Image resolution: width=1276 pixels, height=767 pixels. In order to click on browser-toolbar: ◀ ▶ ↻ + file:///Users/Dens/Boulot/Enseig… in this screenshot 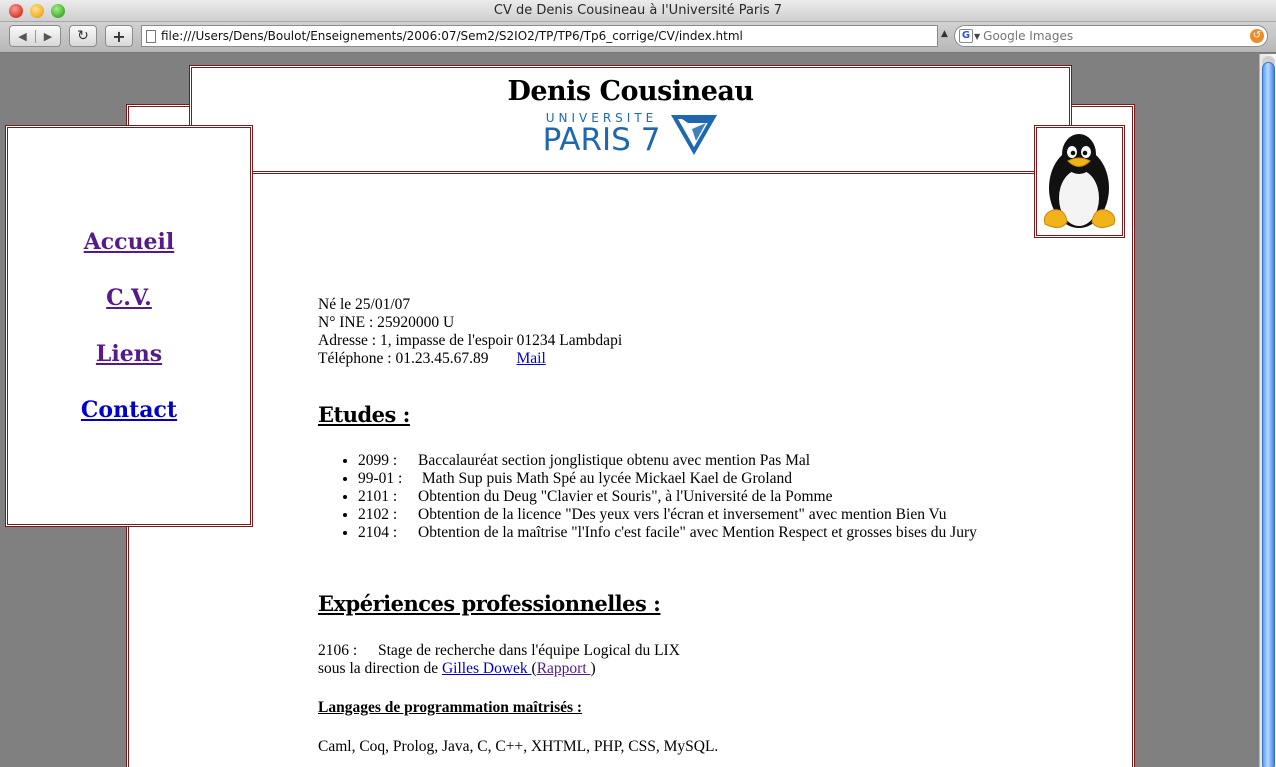, I will do `click(638, 37)`.